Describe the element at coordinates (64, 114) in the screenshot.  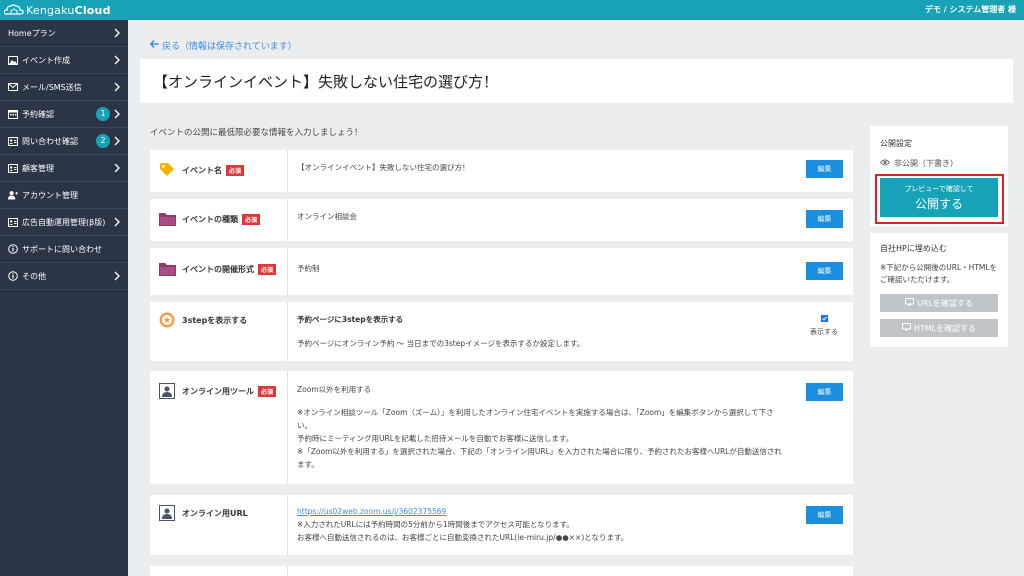
I see `sidebar-item-reservations: 予約確認 1` at that location.